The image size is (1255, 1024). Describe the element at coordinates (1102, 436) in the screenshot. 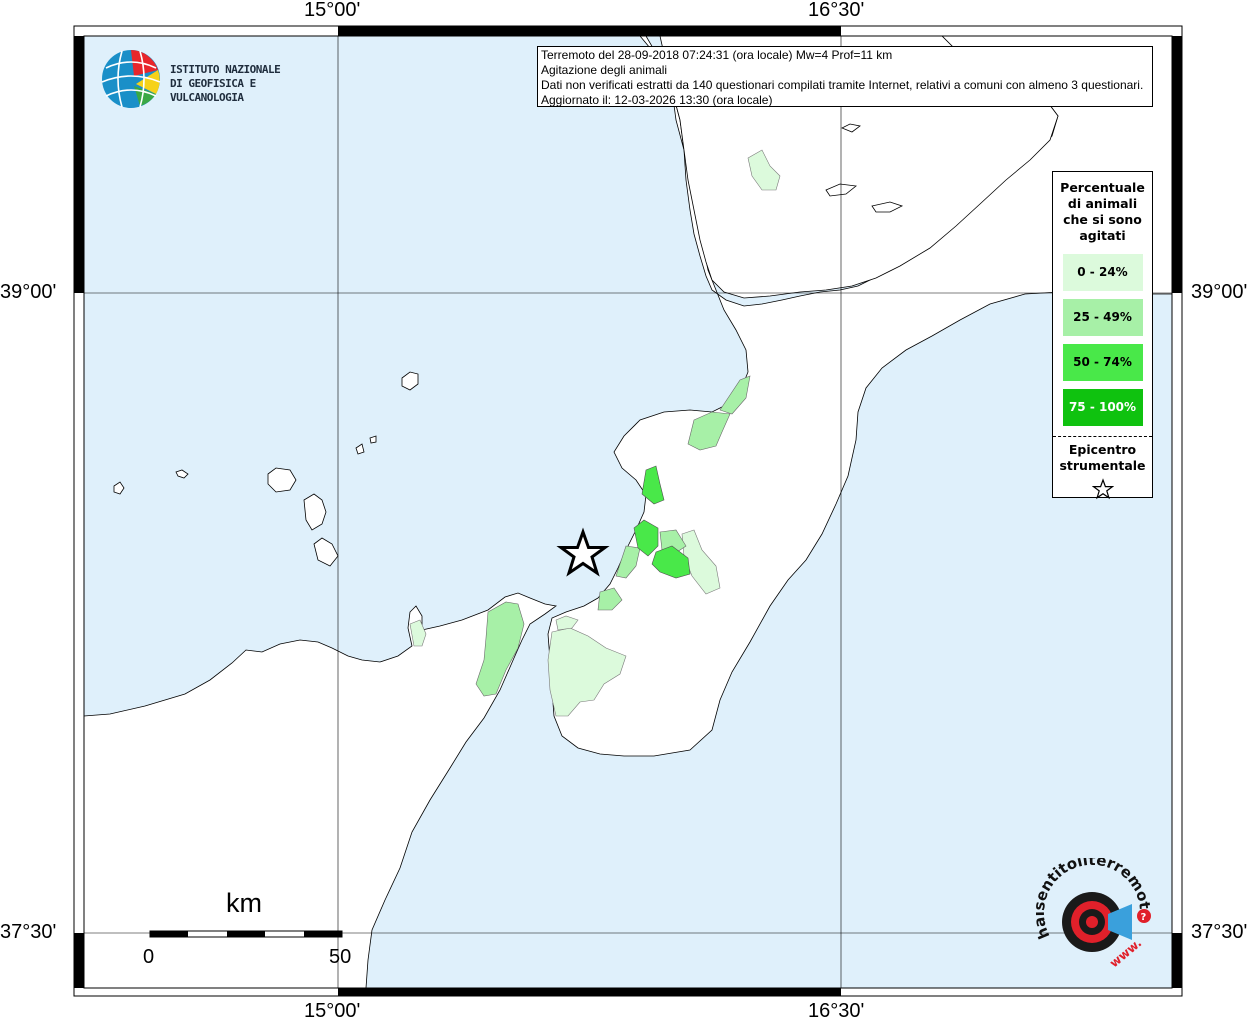

I see `legend-divider` at that location.